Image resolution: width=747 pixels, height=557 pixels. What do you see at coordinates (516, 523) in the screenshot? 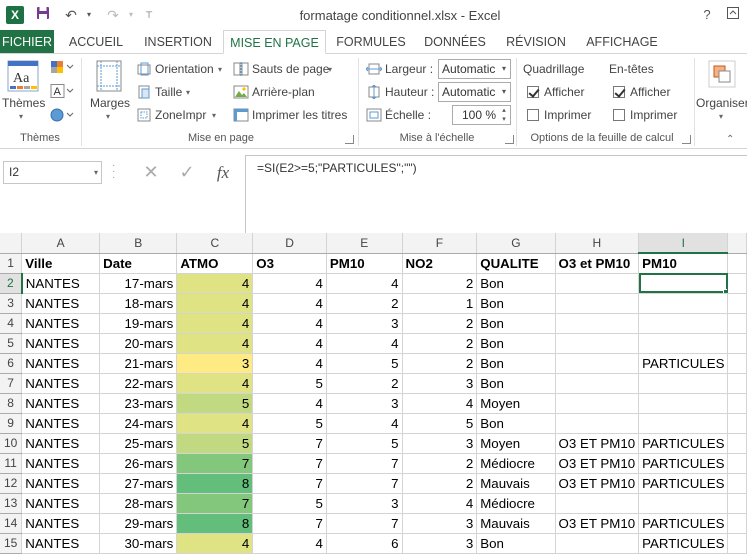
I see `cell-qualite: Mauvais` at bounding box center [516, 523].